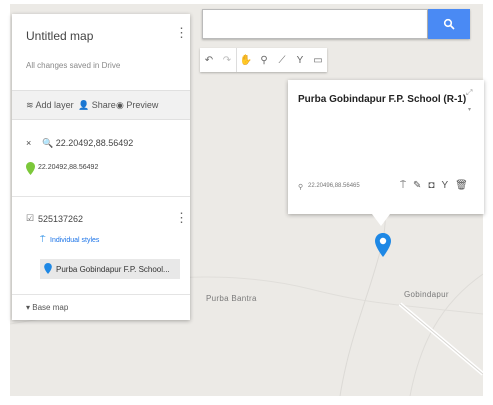 This screenshot has width=493, height=405. What do you see at coordinates (60, 219) in the screenshot?
I see `layer-name: 525137262` at bounding box center [60, 219].